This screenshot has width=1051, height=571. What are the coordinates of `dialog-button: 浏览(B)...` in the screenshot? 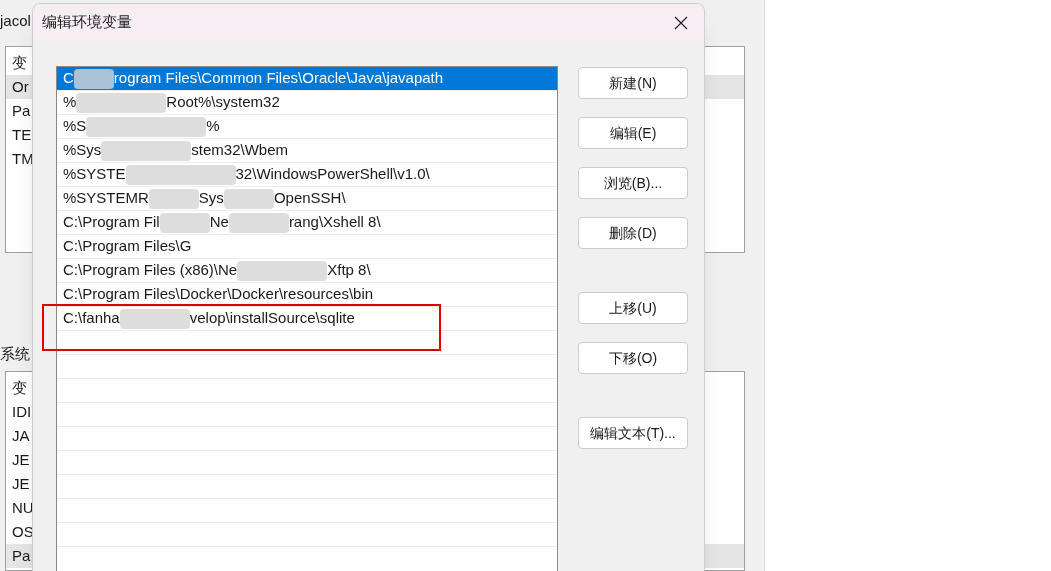 It's located at (633, 183).